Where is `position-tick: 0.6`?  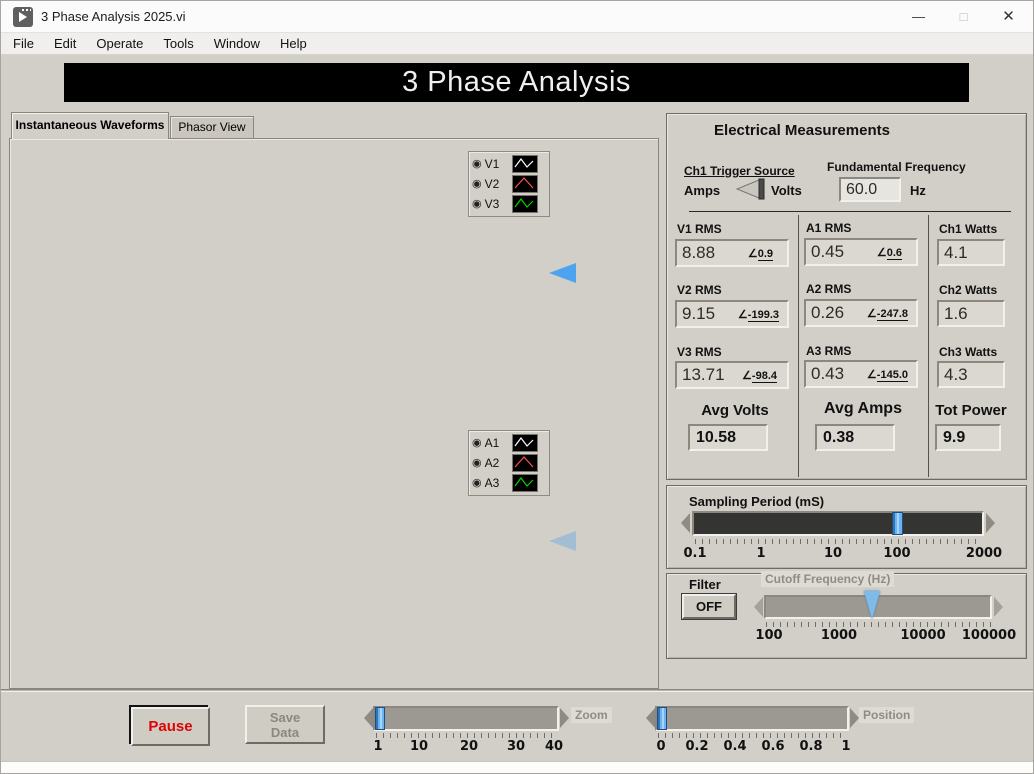 position-tick: 0.6 is located at coordinates (773, 746).